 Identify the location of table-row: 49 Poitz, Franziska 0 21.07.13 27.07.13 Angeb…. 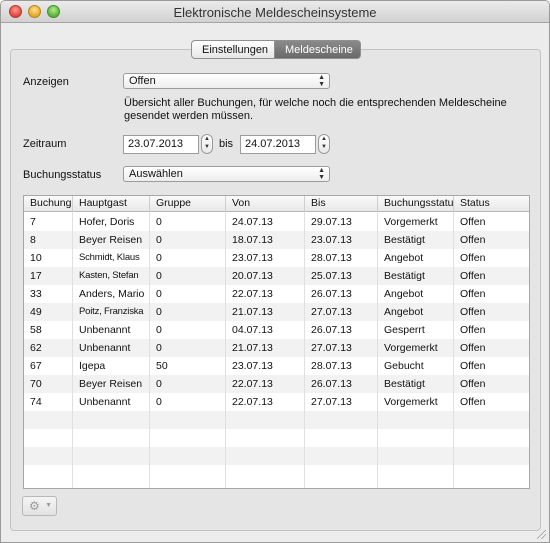
(276, 312).